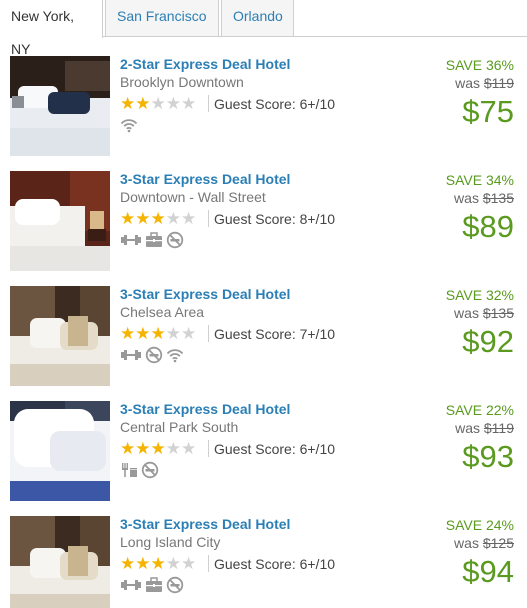 The image size is (527, 608). Describe the element at coordinates (162, 18) in the screenshot. I see `tab-san-francisco: San Francisco` at that location.